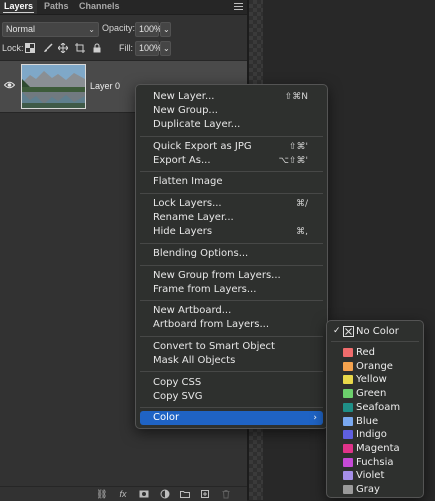 The width and height of the screenshot is (435, 501). What do you see at coordinates (19, 7) in the screenshot?
I see `tab-layers: Layers` at bounding box center [19, 7].